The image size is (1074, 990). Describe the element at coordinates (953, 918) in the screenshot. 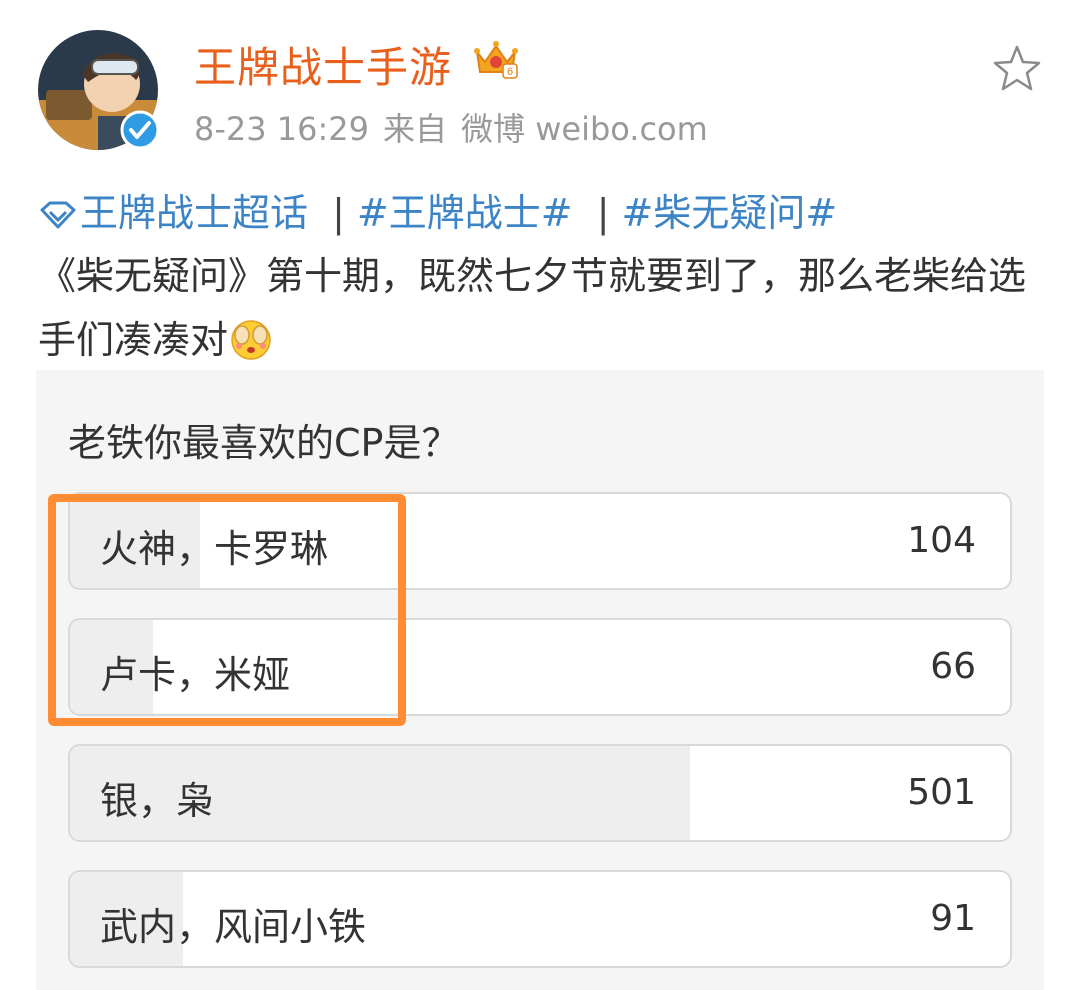

I see `poll-option-count: 91` at that location.